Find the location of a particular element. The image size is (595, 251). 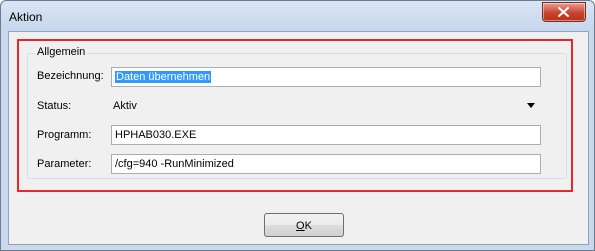

chevron-down-icon is located at coordinates (531, 105).